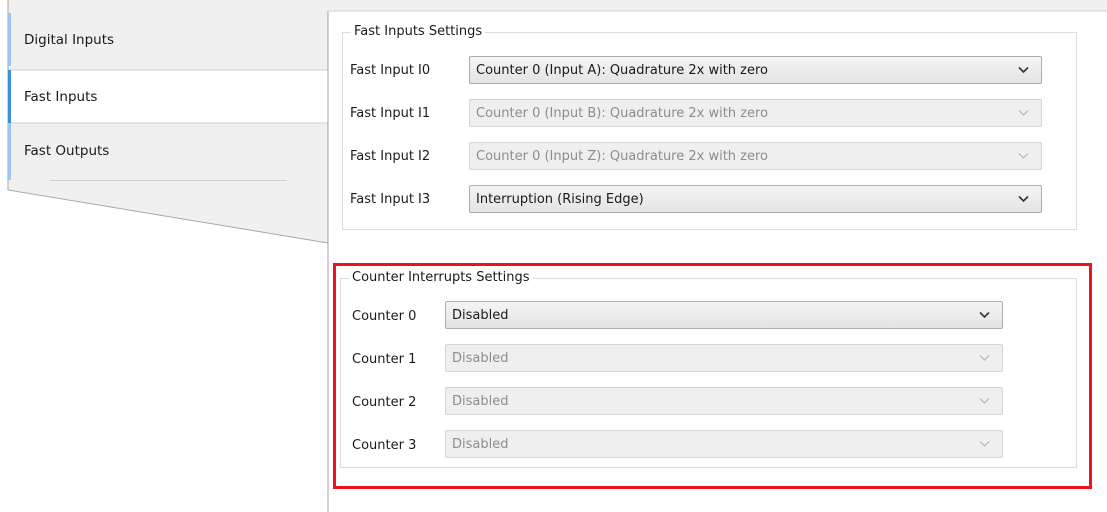 Image resolution: width=1107 pixels, height=512 pixels. Describe the element at coordinates (560, 199) in the screenshot. I see `select-value: Interruption (Rising Edge)` at that location.